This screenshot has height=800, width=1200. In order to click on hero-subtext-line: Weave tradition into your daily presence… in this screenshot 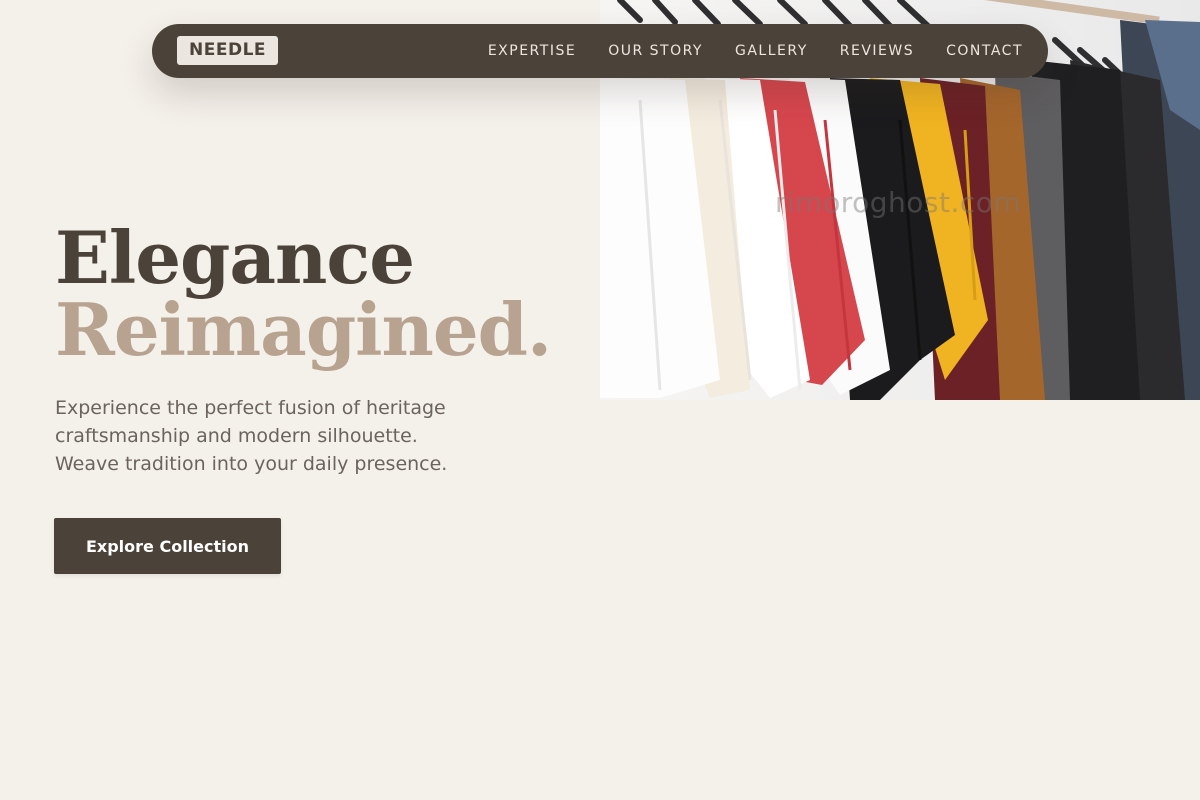, I will do `click(251, 464)`.